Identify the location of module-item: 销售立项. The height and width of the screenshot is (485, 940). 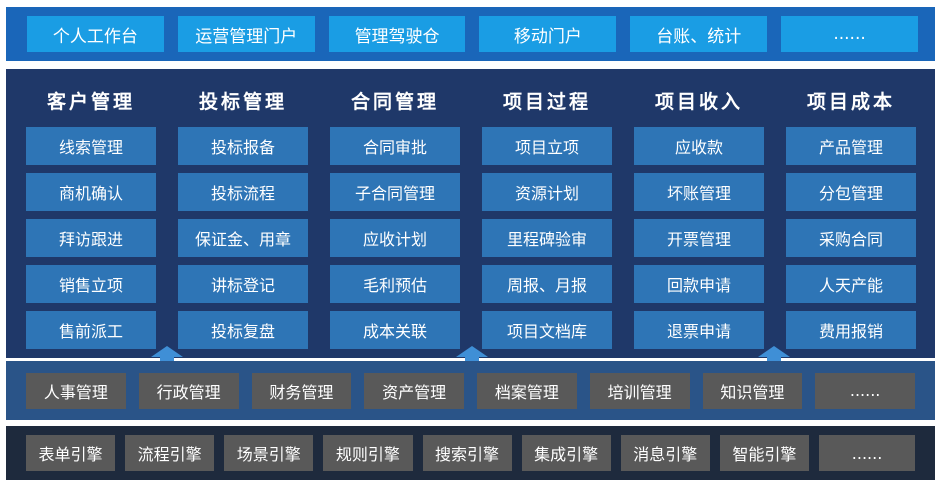
(91, 284).